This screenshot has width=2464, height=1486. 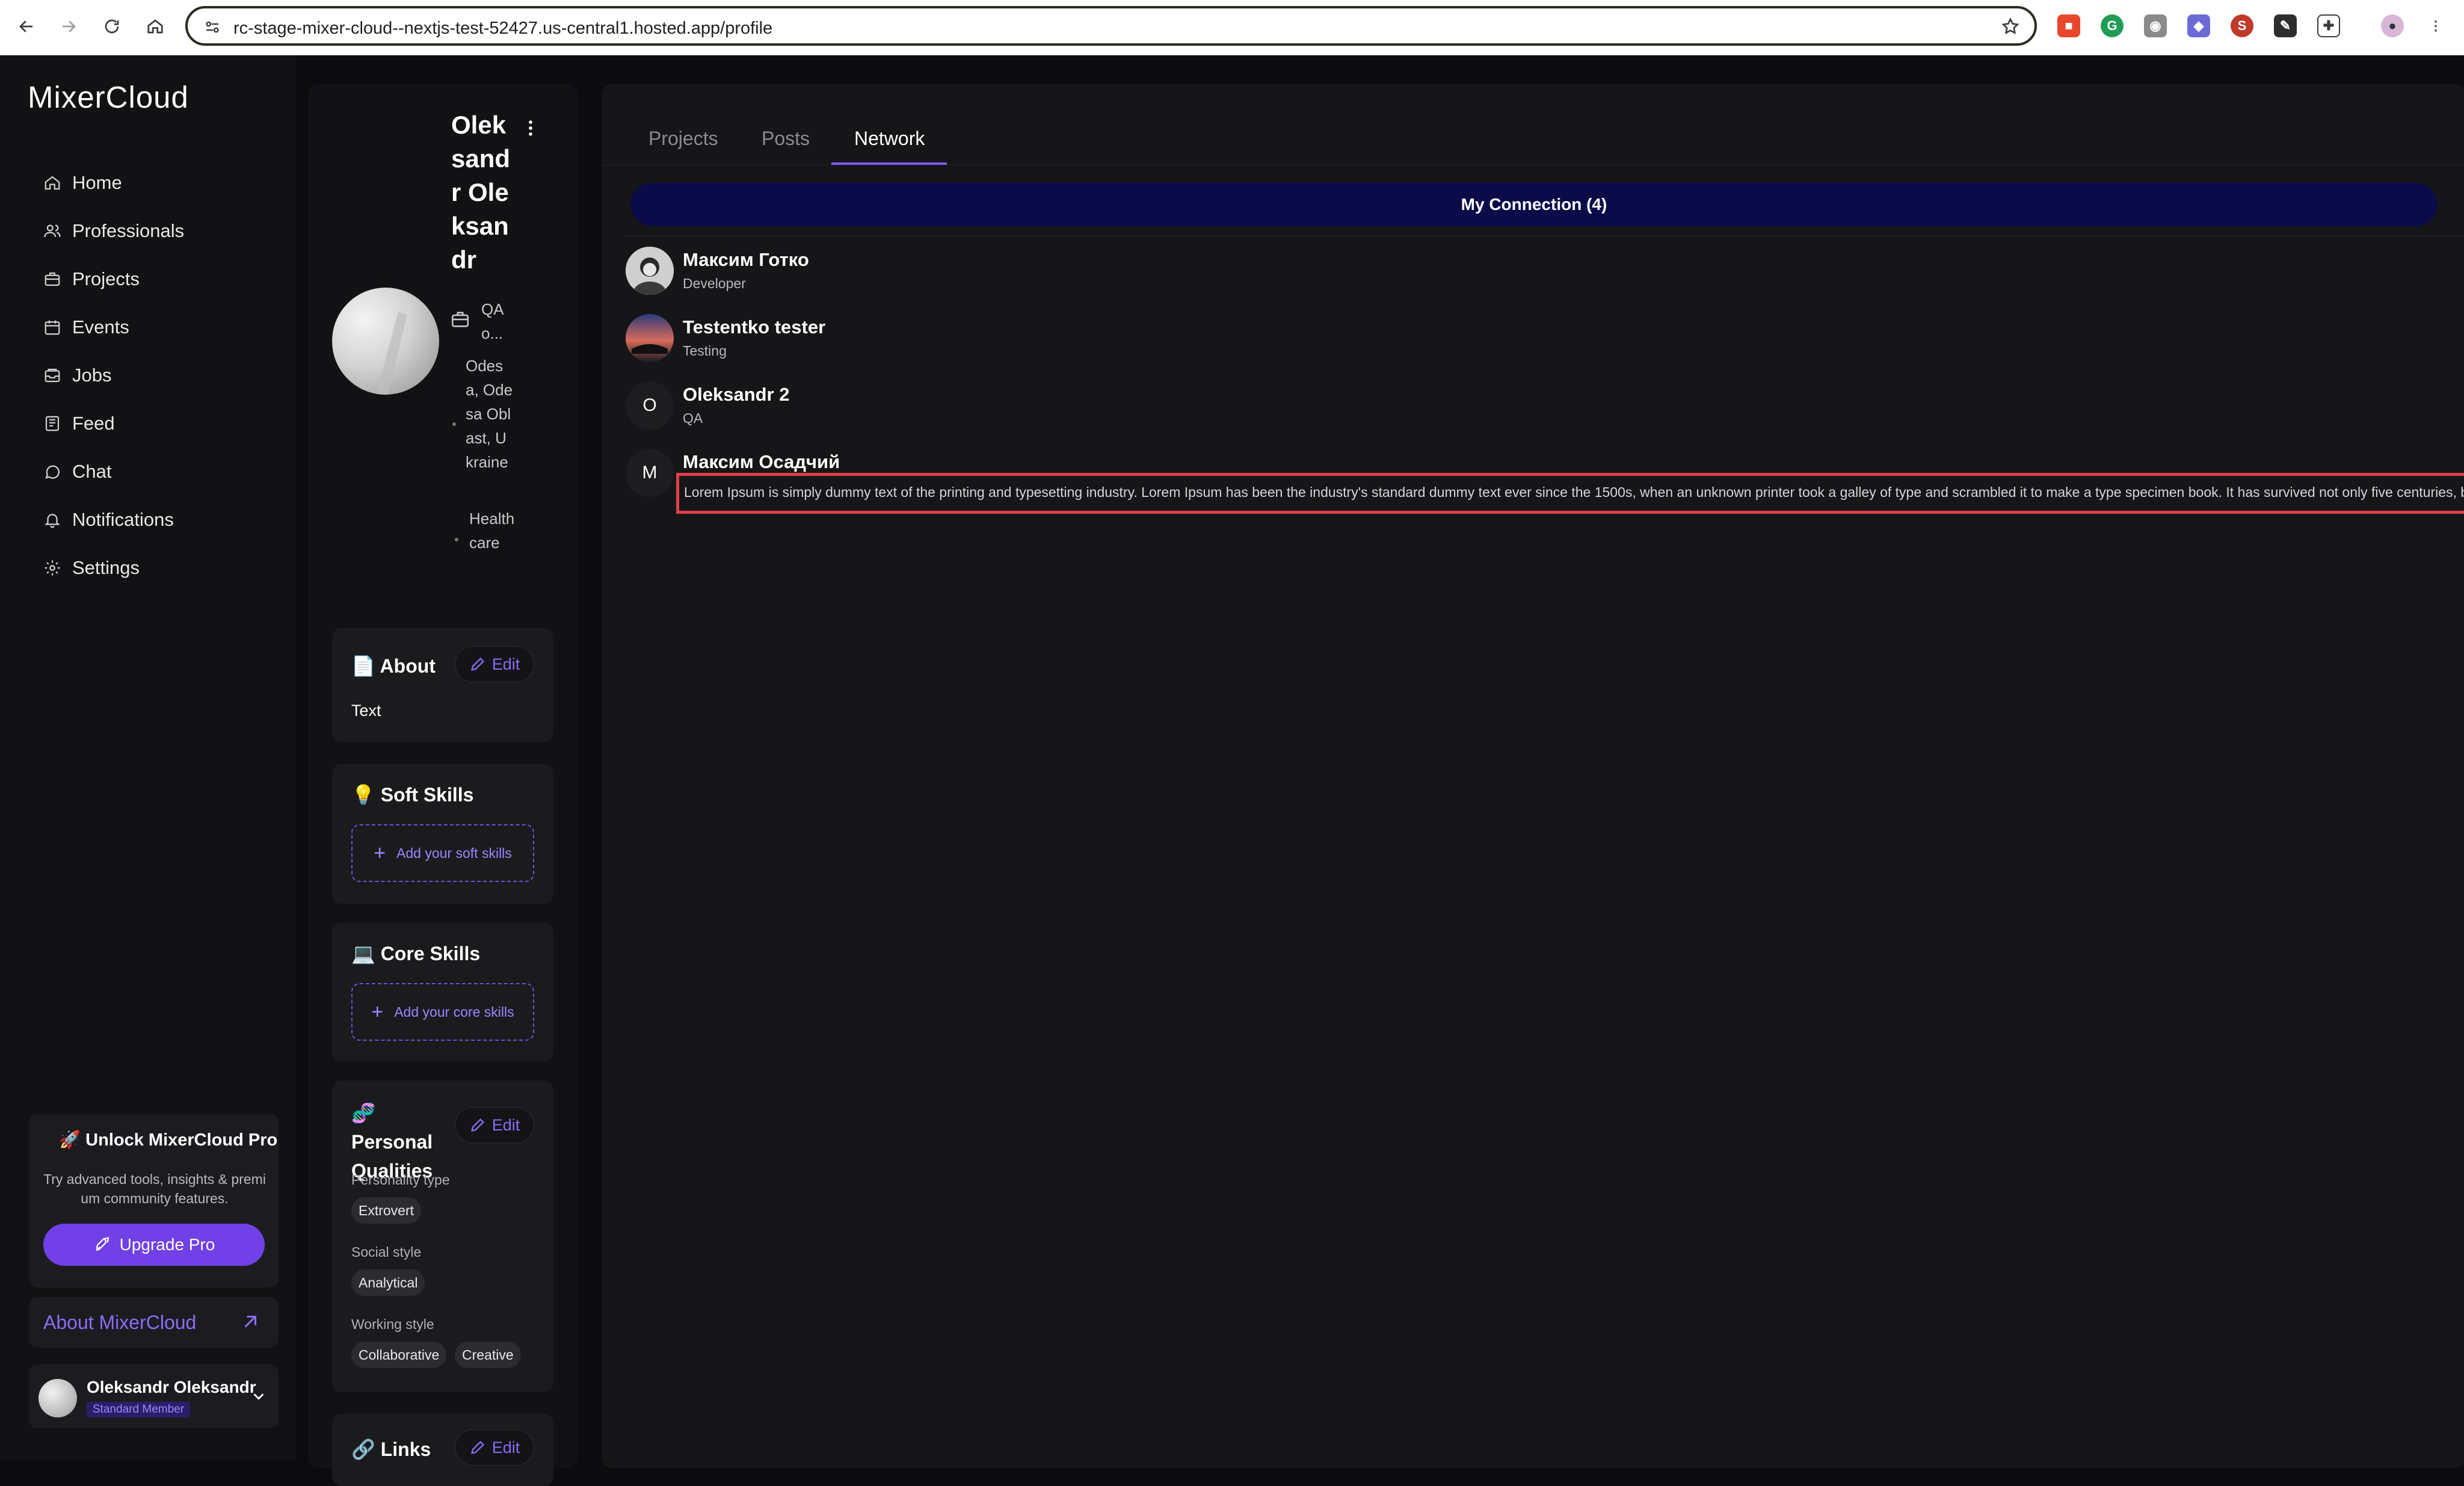 What do you see at coordinates (366, 710) in the screenshot?
I see `about-text: Text` at bounding box center [366, 710].